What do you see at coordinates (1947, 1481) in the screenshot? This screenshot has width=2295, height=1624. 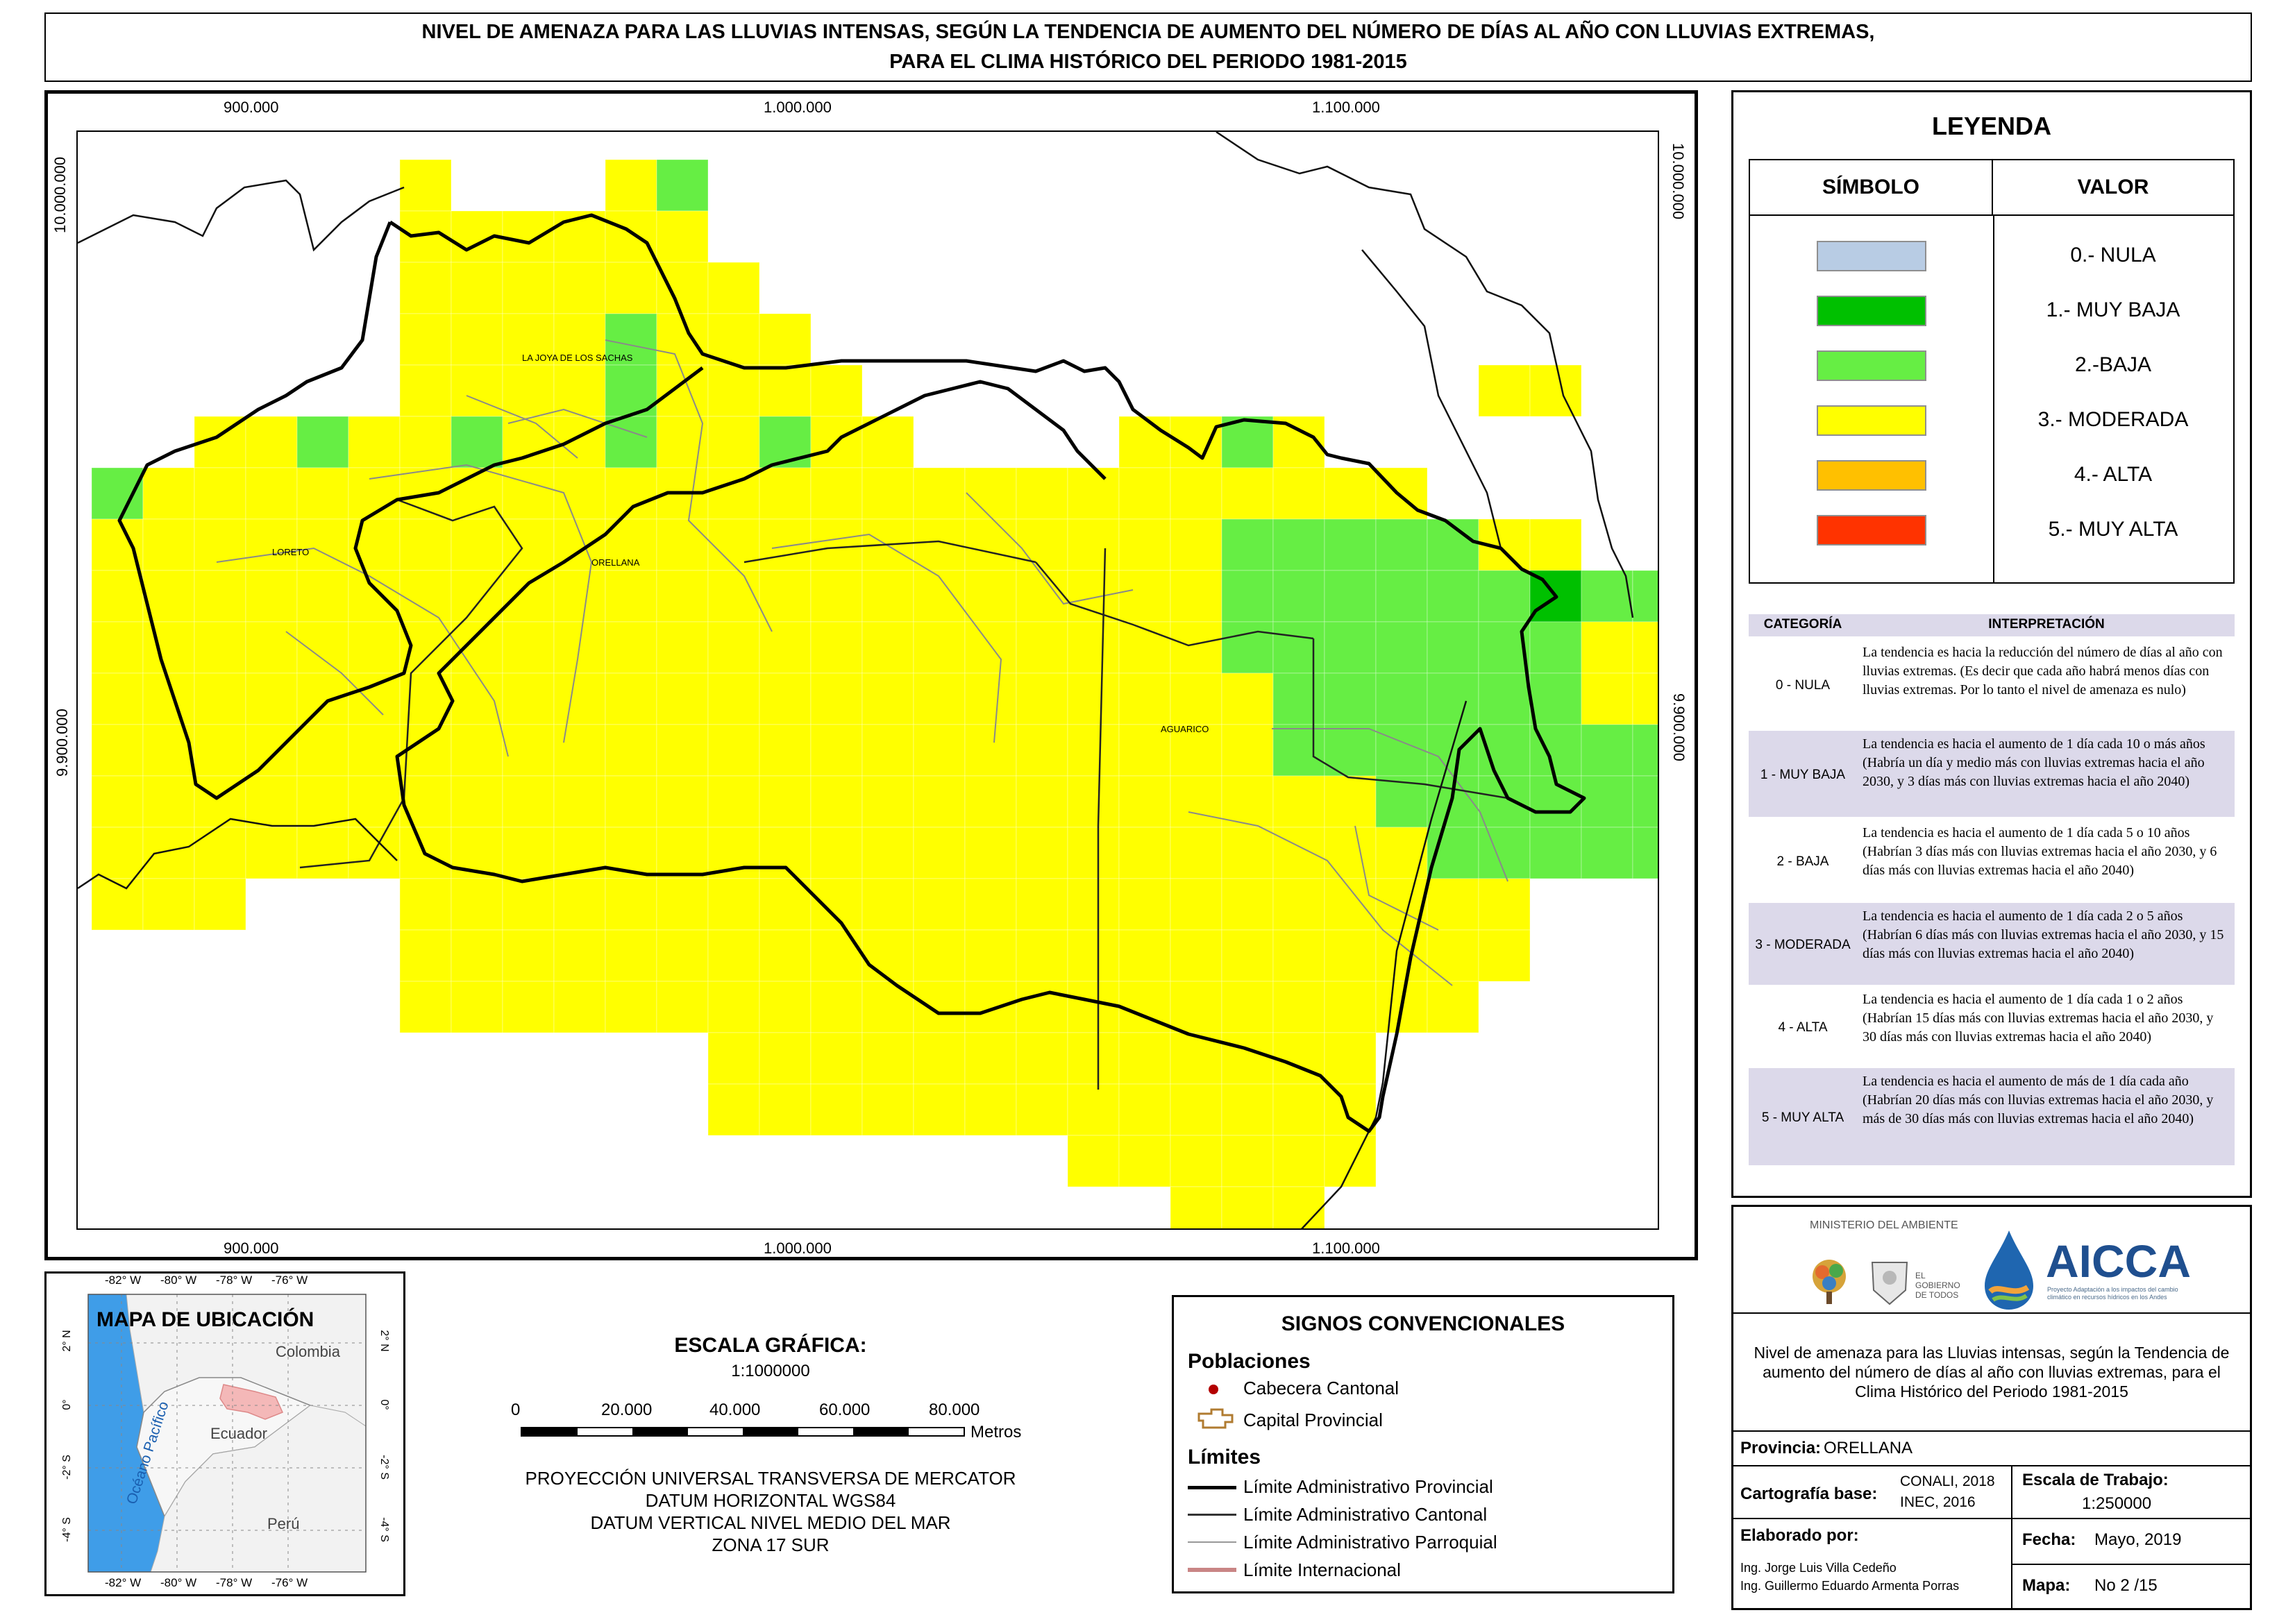 I see `cartografia-value-1: CONALI, 2018` at bounding box center [1947, 1481].